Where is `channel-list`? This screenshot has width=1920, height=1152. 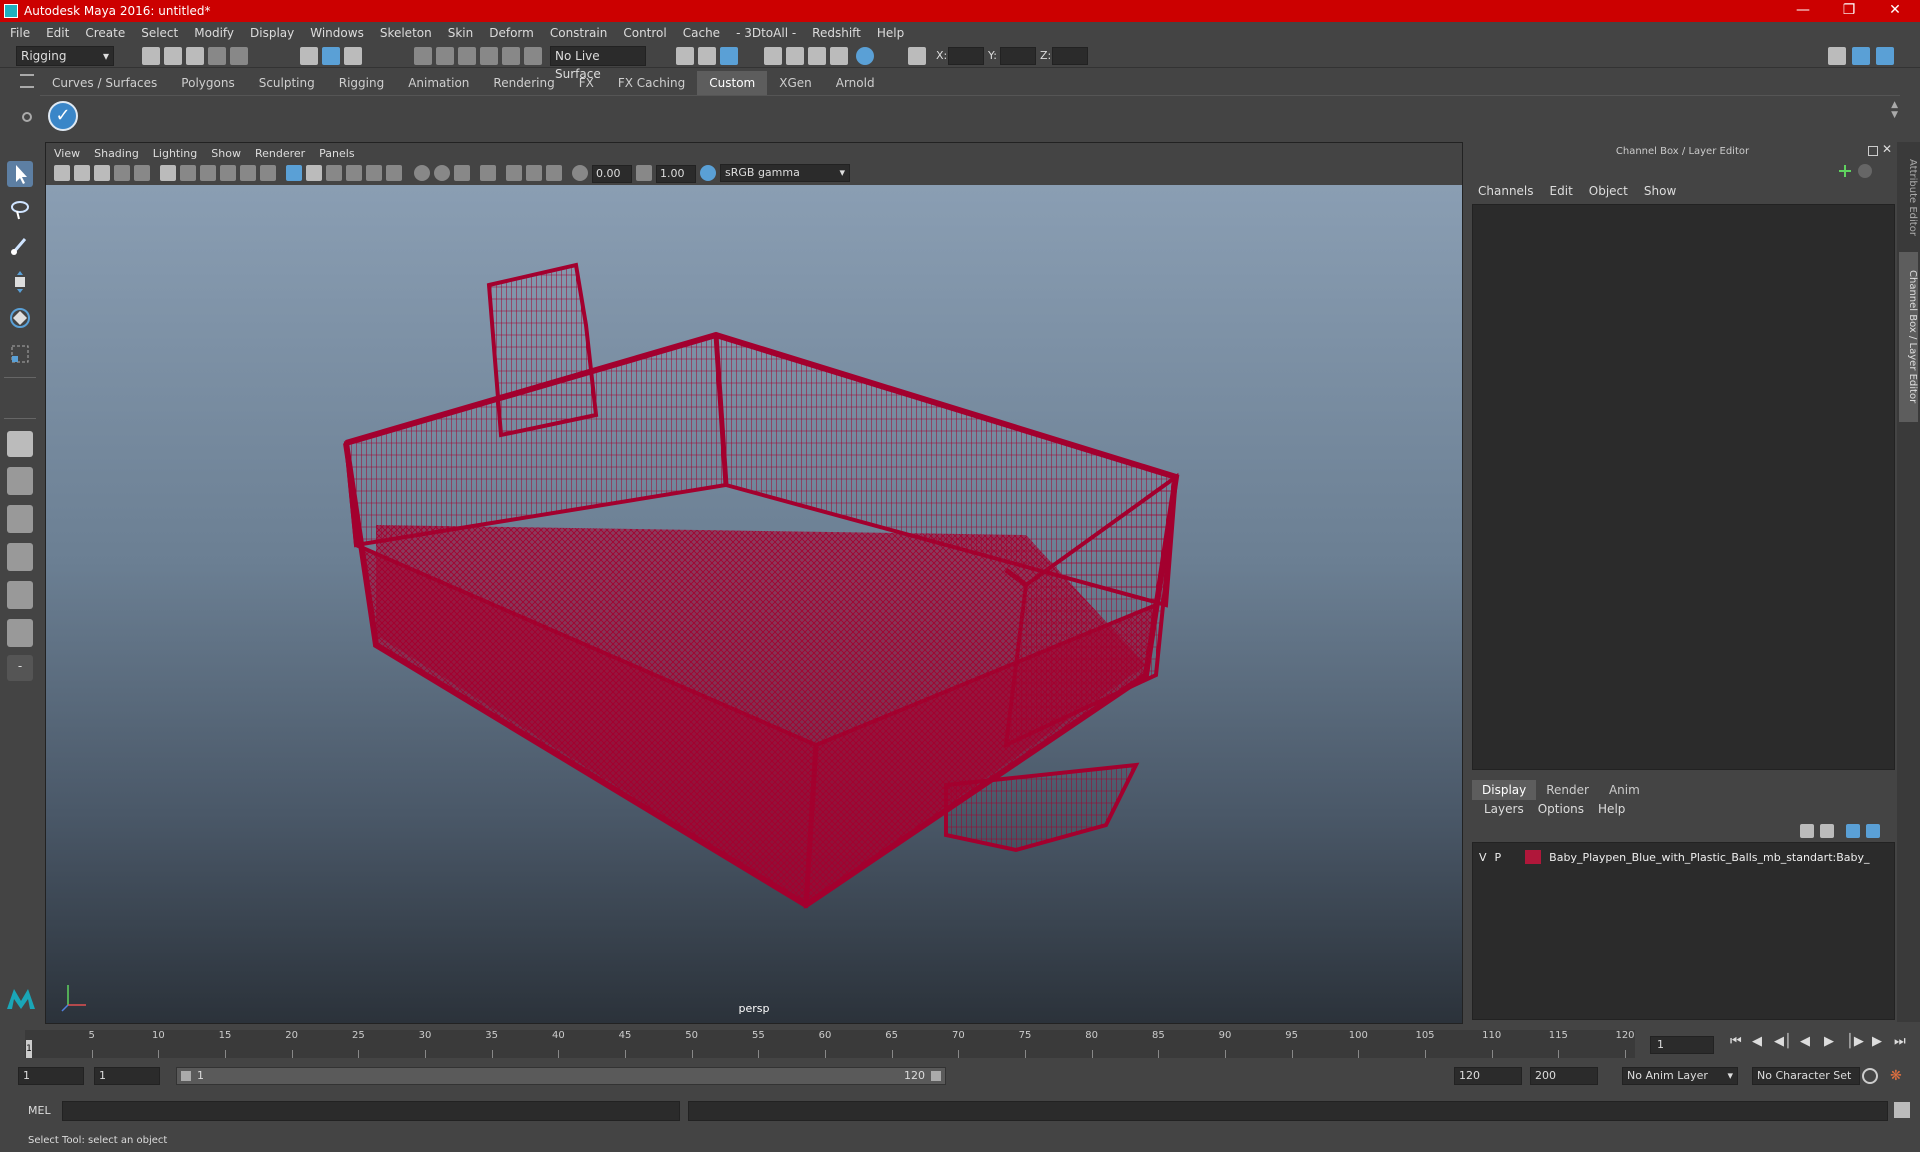 channel-list is located at coordinates (1683, 487).